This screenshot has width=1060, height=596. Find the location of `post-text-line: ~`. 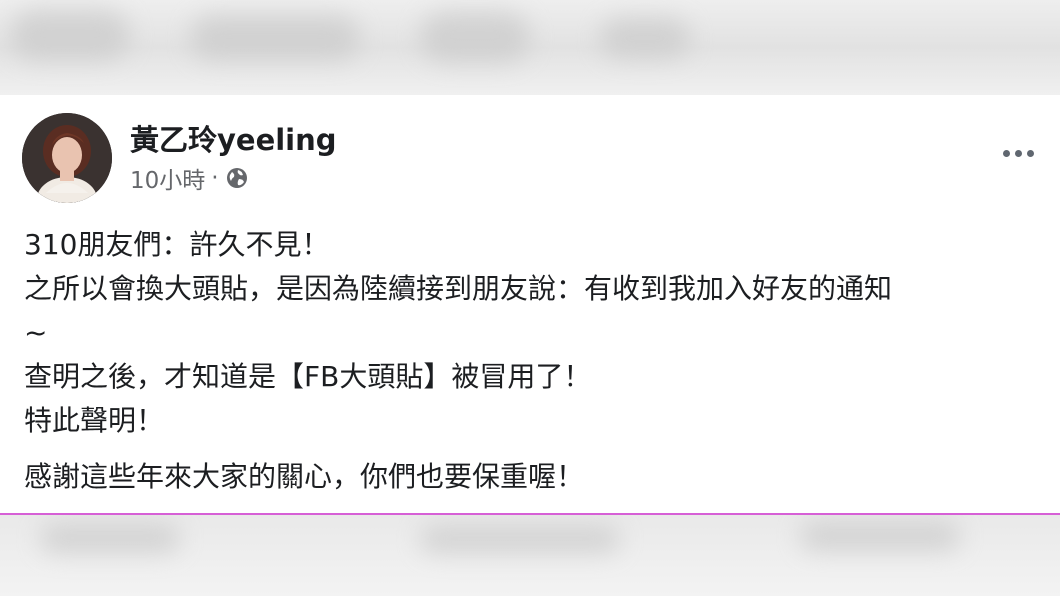

post-text-line: ~ is located at coordinates (36, 332).